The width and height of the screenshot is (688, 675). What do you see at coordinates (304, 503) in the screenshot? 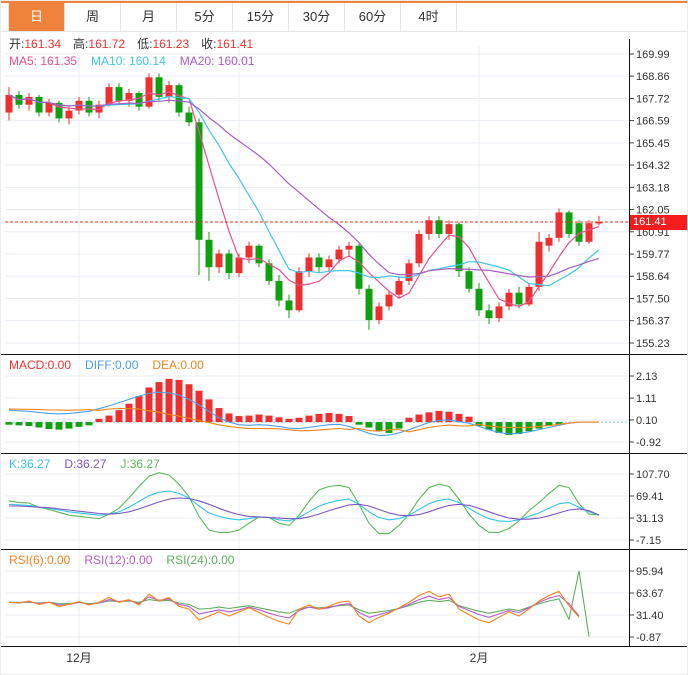
I see `kdj-j-line` at bounding box center [304, 503].